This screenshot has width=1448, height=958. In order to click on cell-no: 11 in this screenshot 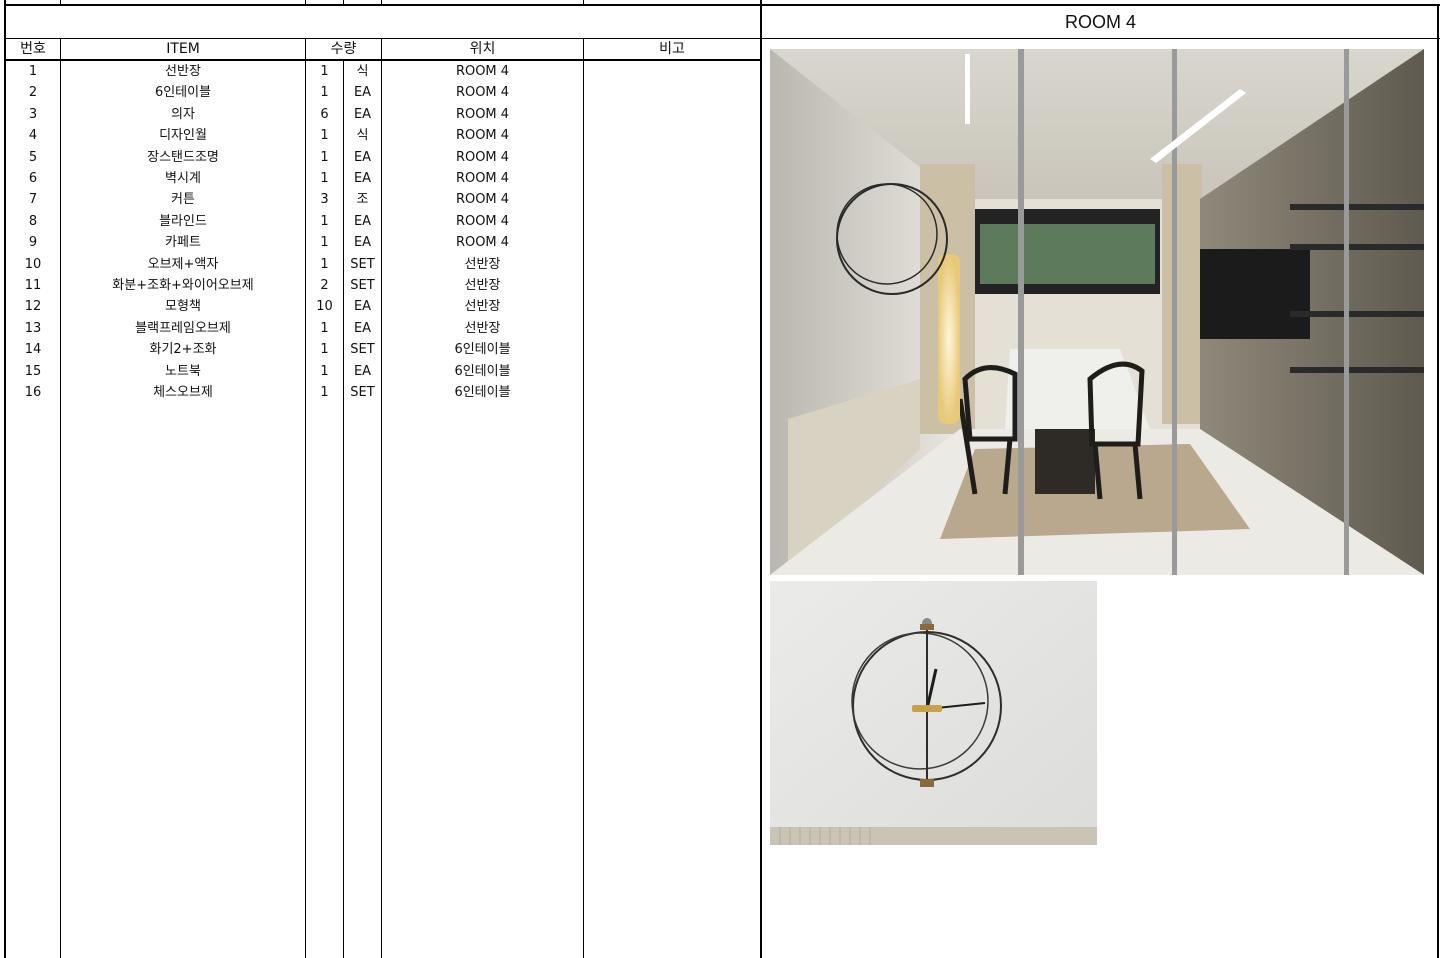, I will do `click(33, 285)`.